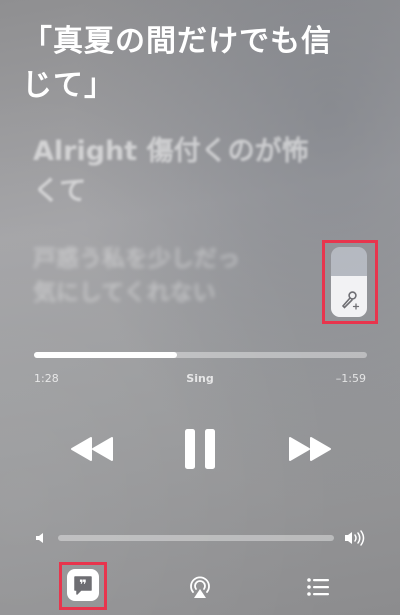 The width and height of the screenshot is (400, 615). What do you see at coordinates (171, 151) in the screenshot?
I see `next-lyric-line-1: Alright 傷付くのが怖` at bounding box center [171, 151].